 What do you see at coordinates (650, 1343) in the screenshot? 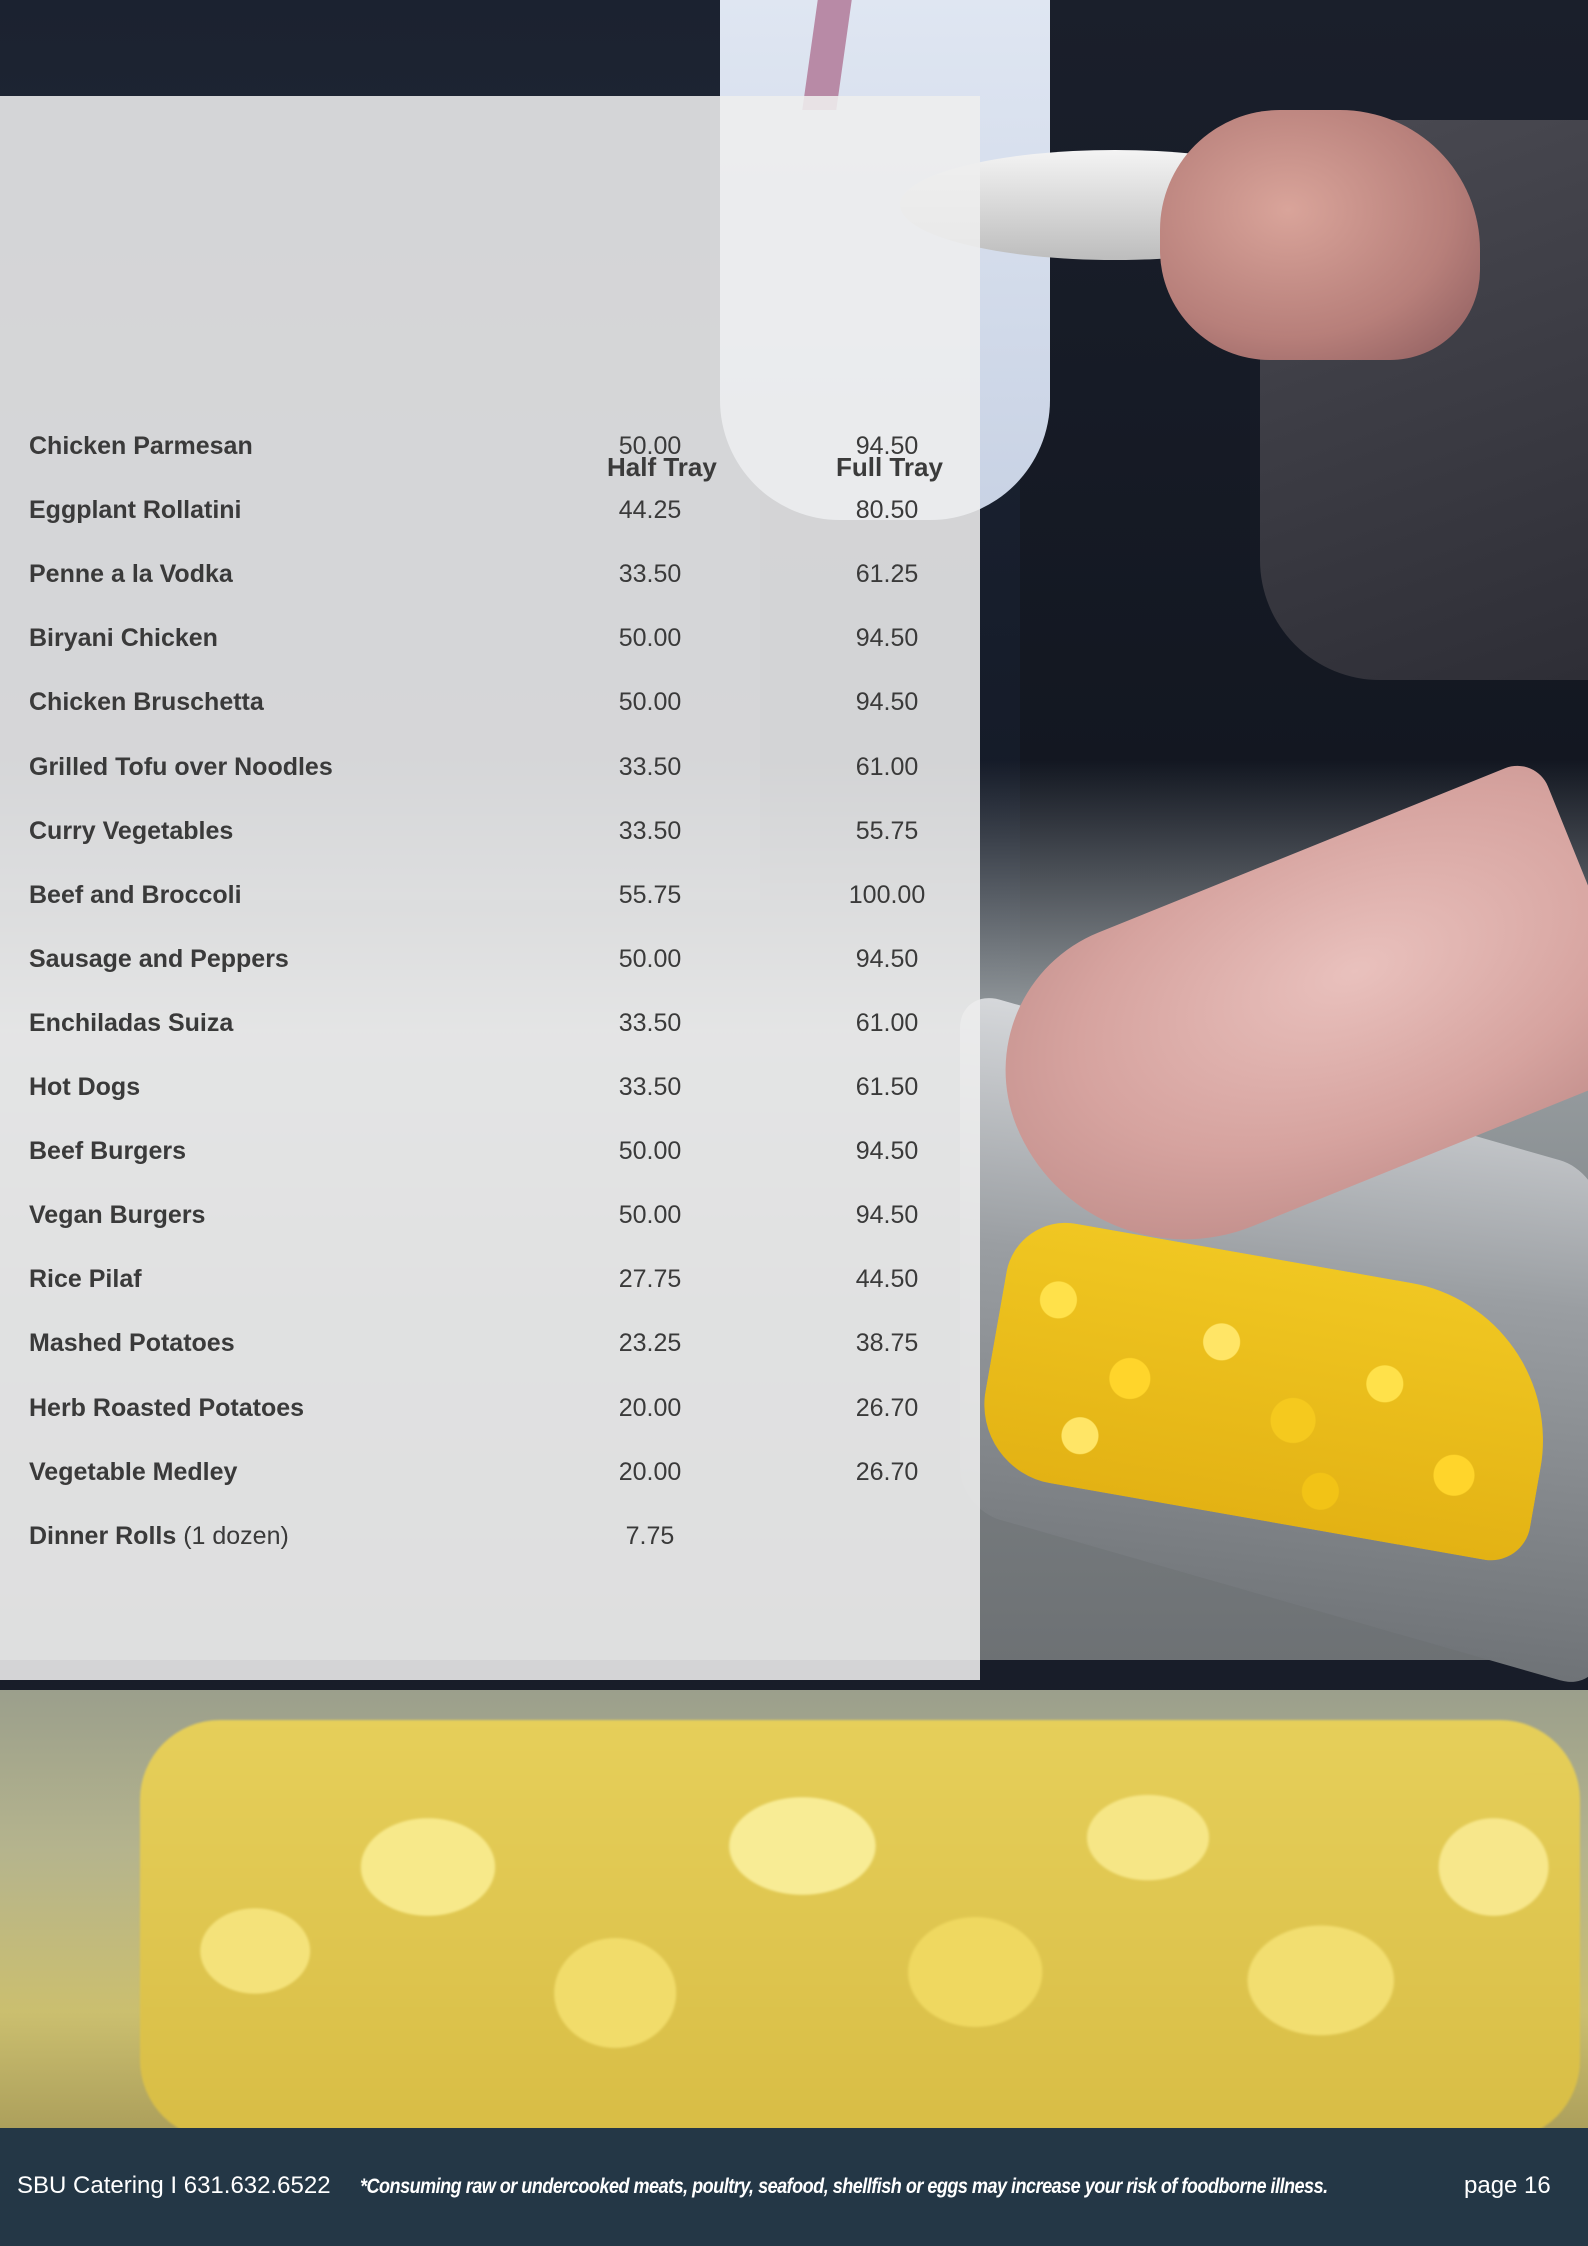
I see `half-tray-price: 23.25` at bounding box center [650, 1343].